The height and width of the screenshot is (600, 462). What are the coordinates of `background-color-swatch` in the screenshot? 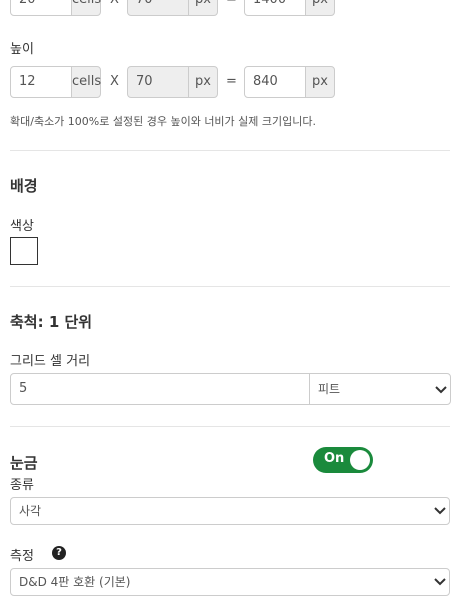 It's located at (24, 251).